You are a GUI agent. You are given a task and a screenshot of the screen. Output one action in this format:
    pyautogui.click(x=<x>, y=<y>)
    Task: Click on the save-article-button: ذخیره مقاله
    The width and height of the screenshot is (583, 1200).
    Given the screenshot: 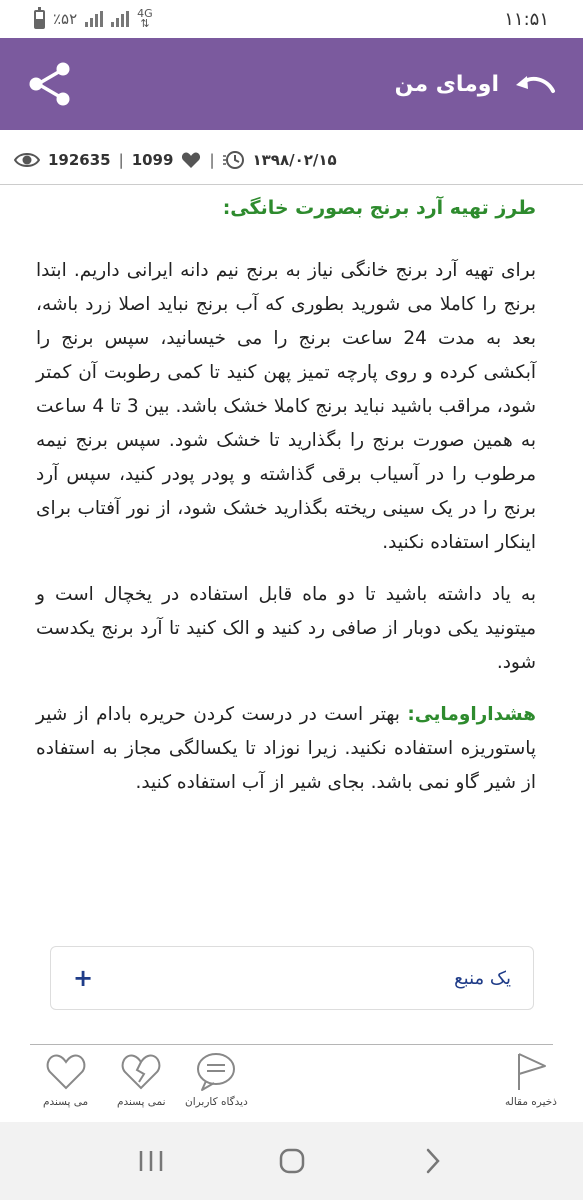 What is the action you would take?
    pyautogui.click(x=531, y=1079)
    